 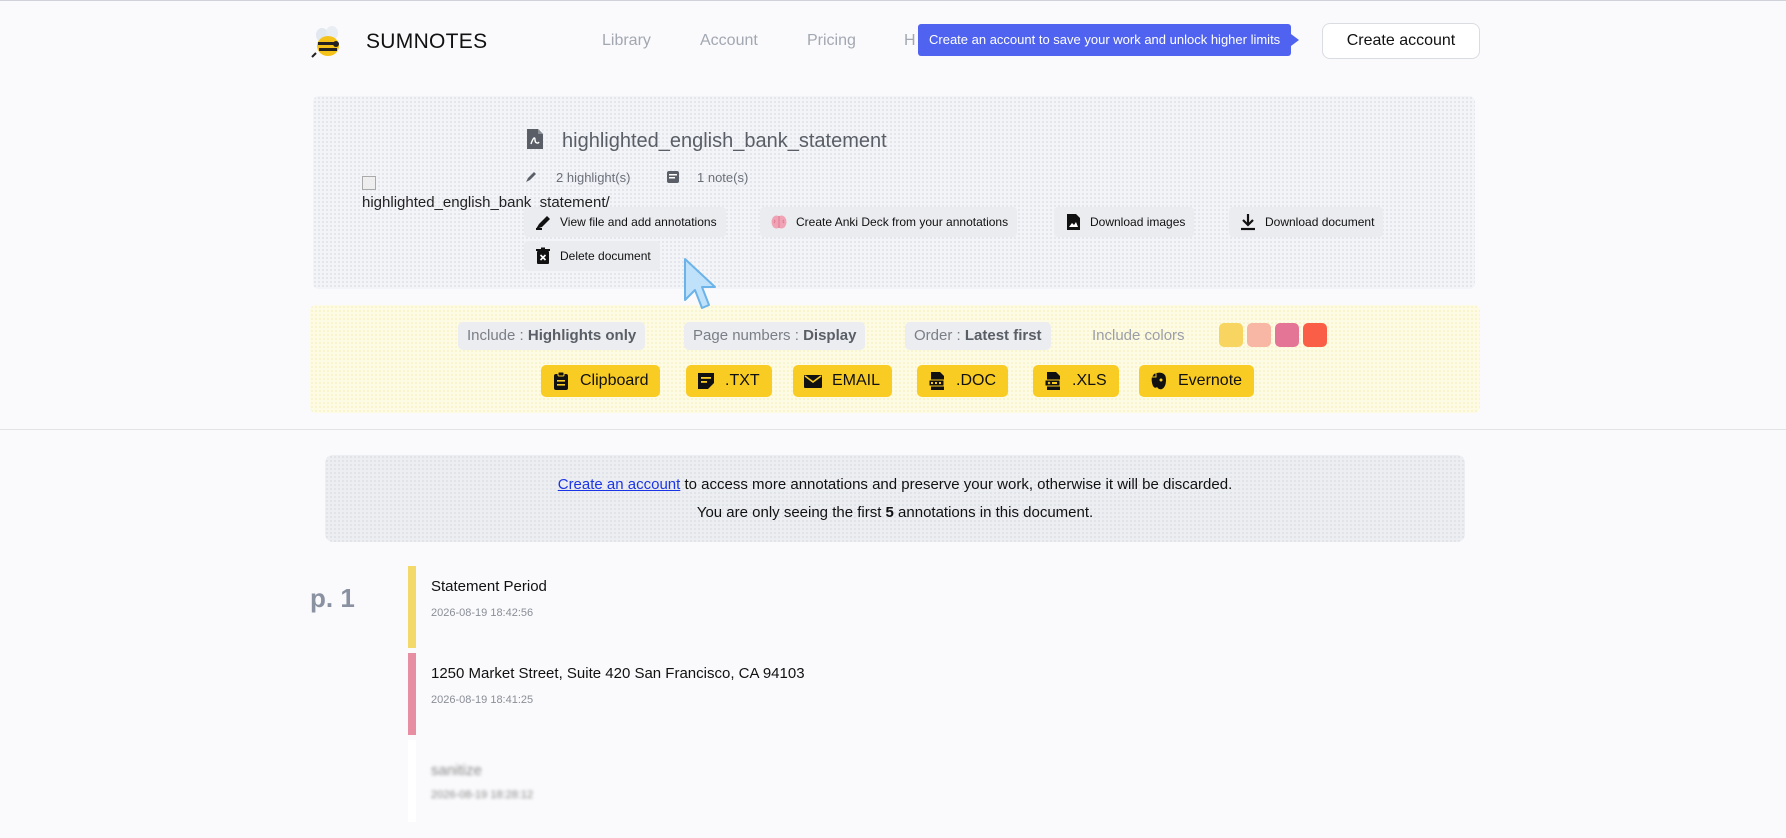 What do you see at coordinates (535, 139) in the screenshot?
I see `pdf-file-icon` at bounding box center [535, 139].